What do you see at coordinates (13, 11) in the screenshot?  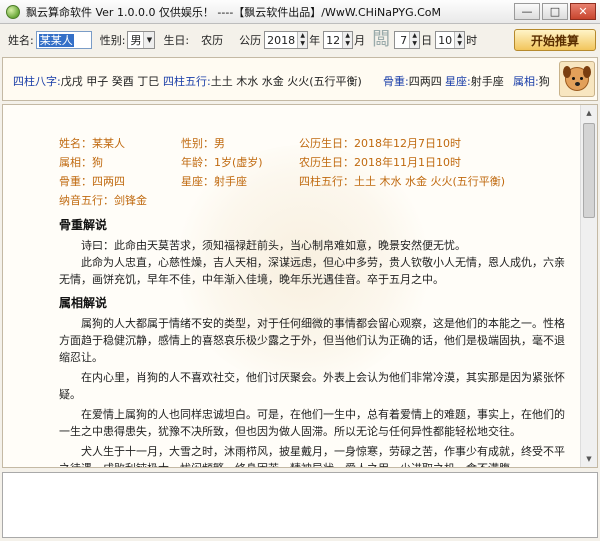 I see `app-logo-icon` at bounding box center [13, 11].